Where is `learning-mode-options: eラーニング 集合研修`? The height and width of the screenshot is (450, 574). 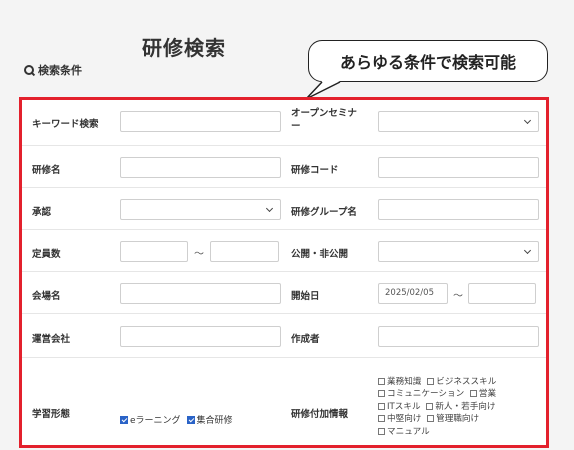
learning-mode-options: eラーニング 集合研修 is located at coordinates (176, 417).